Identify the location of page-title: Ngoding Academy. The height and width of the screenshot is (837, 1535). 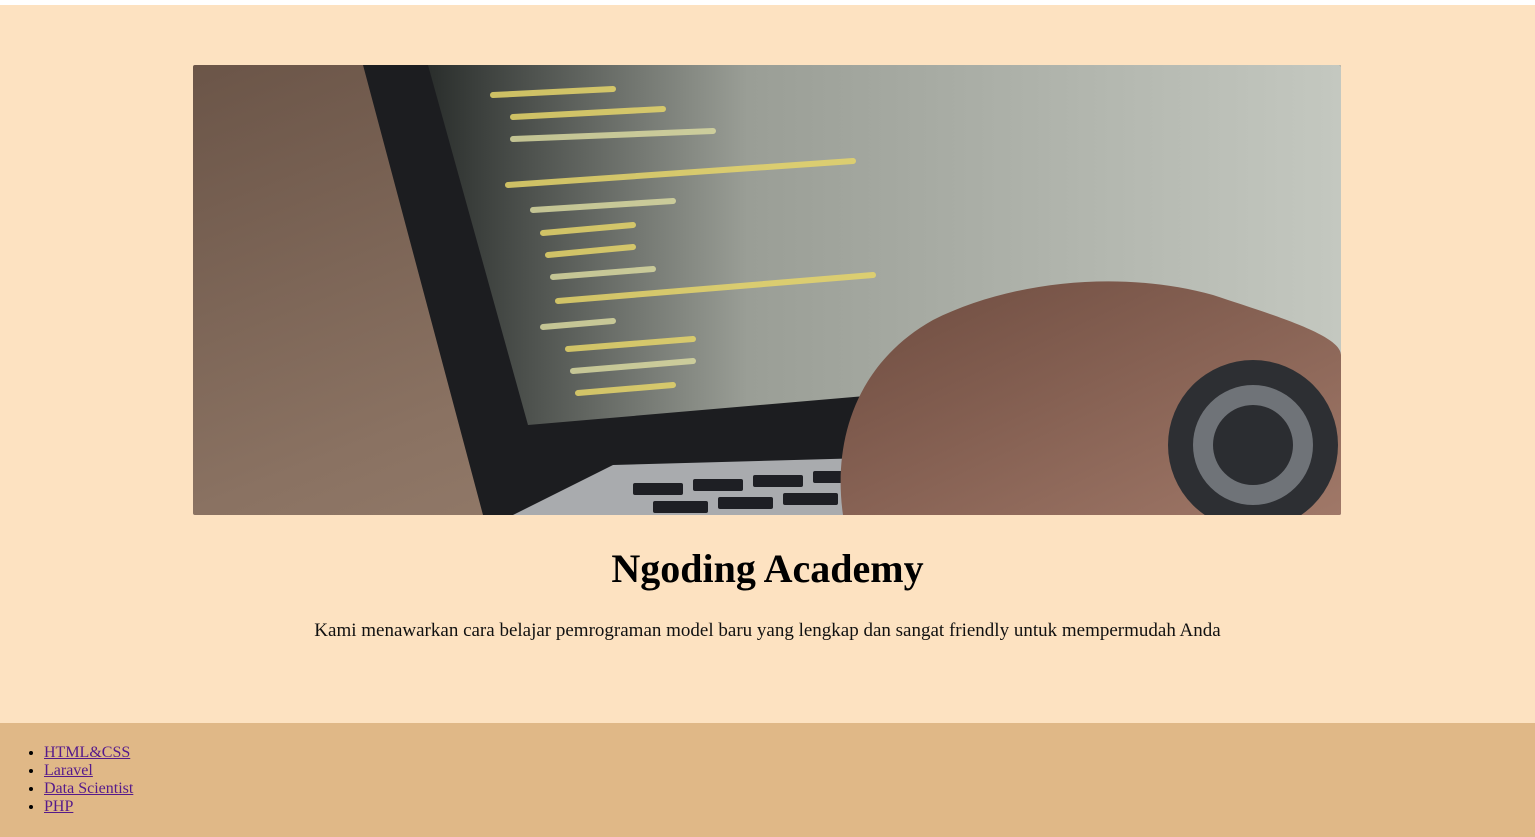
(767, 568).